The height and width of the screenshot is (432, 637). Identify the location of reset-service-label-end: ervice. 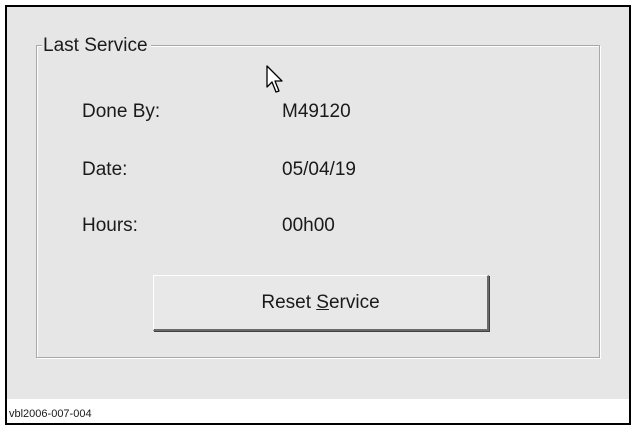
(354, 302).